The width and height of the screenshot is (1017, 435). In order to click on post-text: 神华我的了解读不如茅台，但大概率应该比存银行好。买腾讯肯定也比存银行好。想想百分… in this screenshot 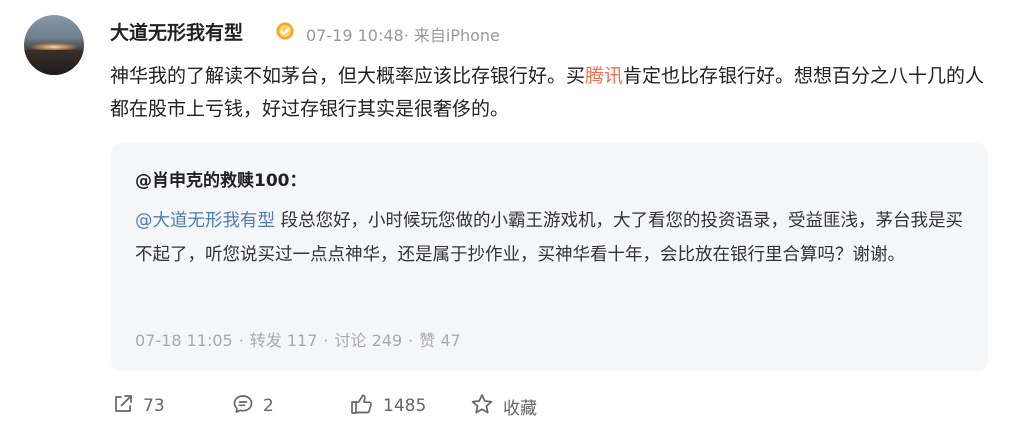, I will do `click(550, 93)`.